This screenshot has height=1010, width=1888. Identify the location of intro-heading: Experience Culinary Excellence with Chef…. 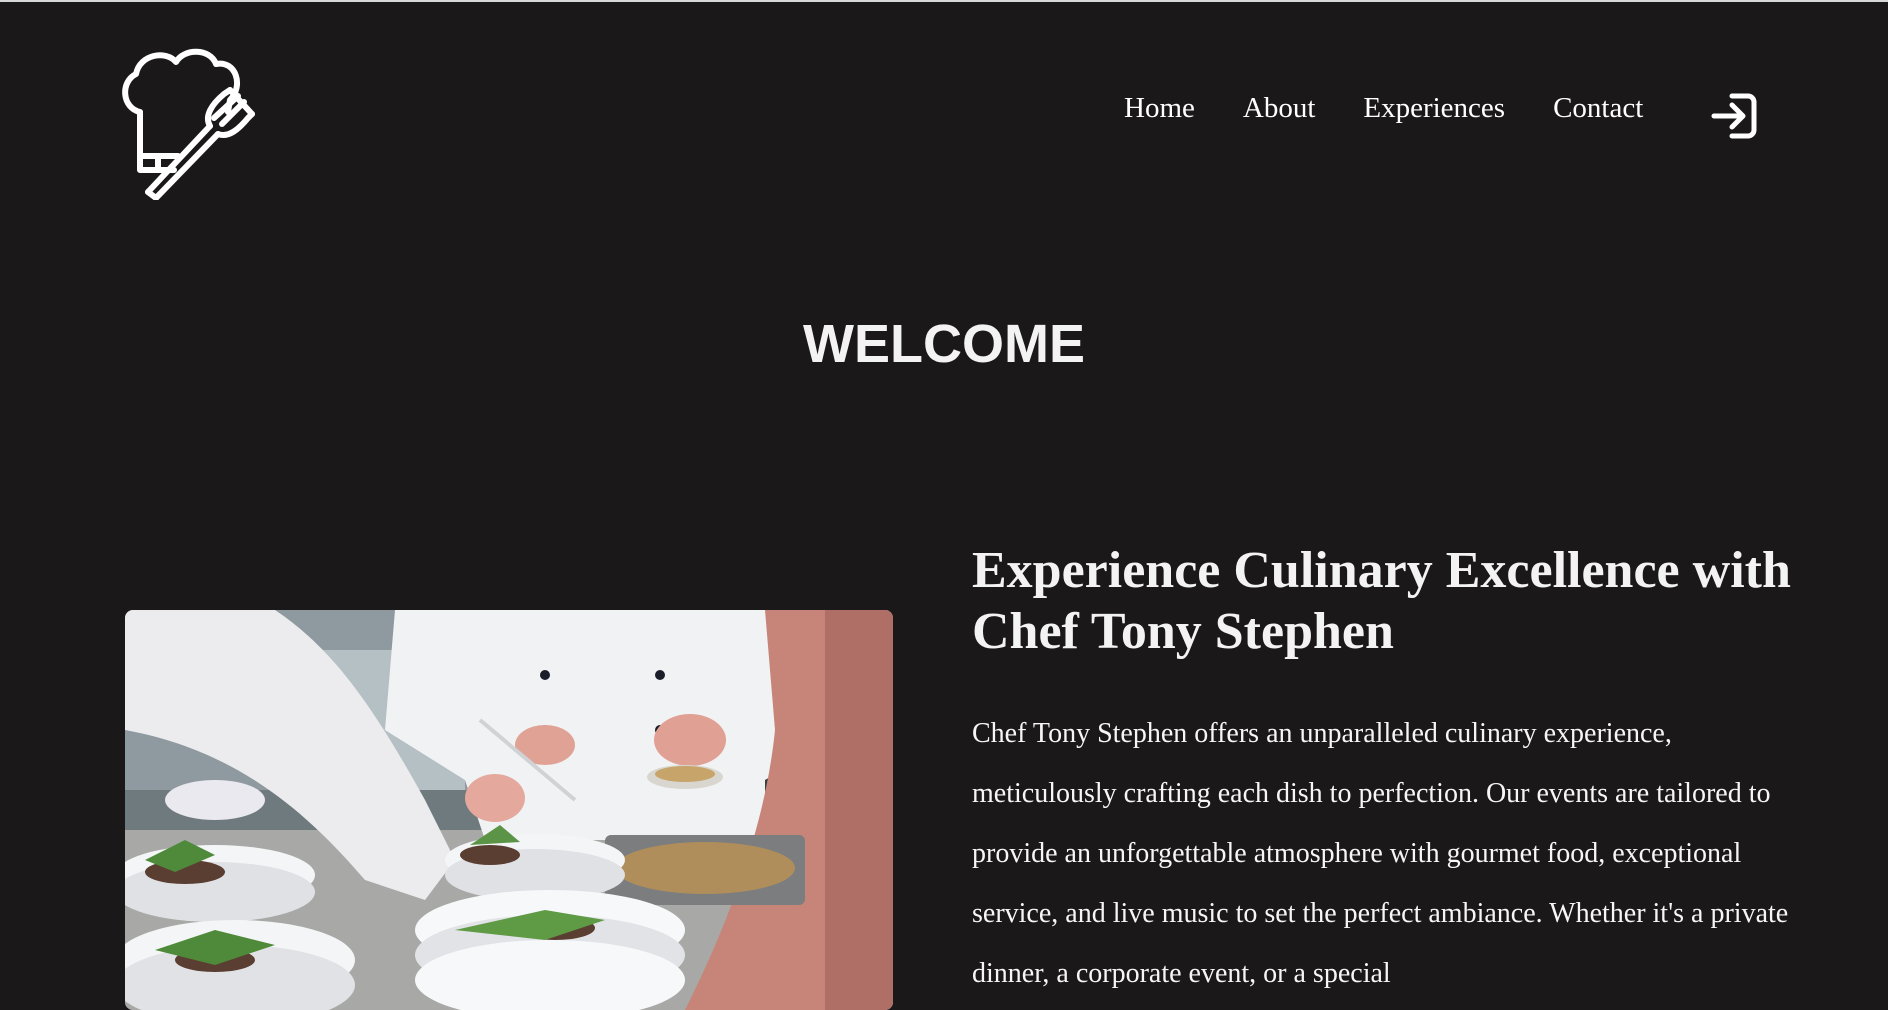
(1381, 601).